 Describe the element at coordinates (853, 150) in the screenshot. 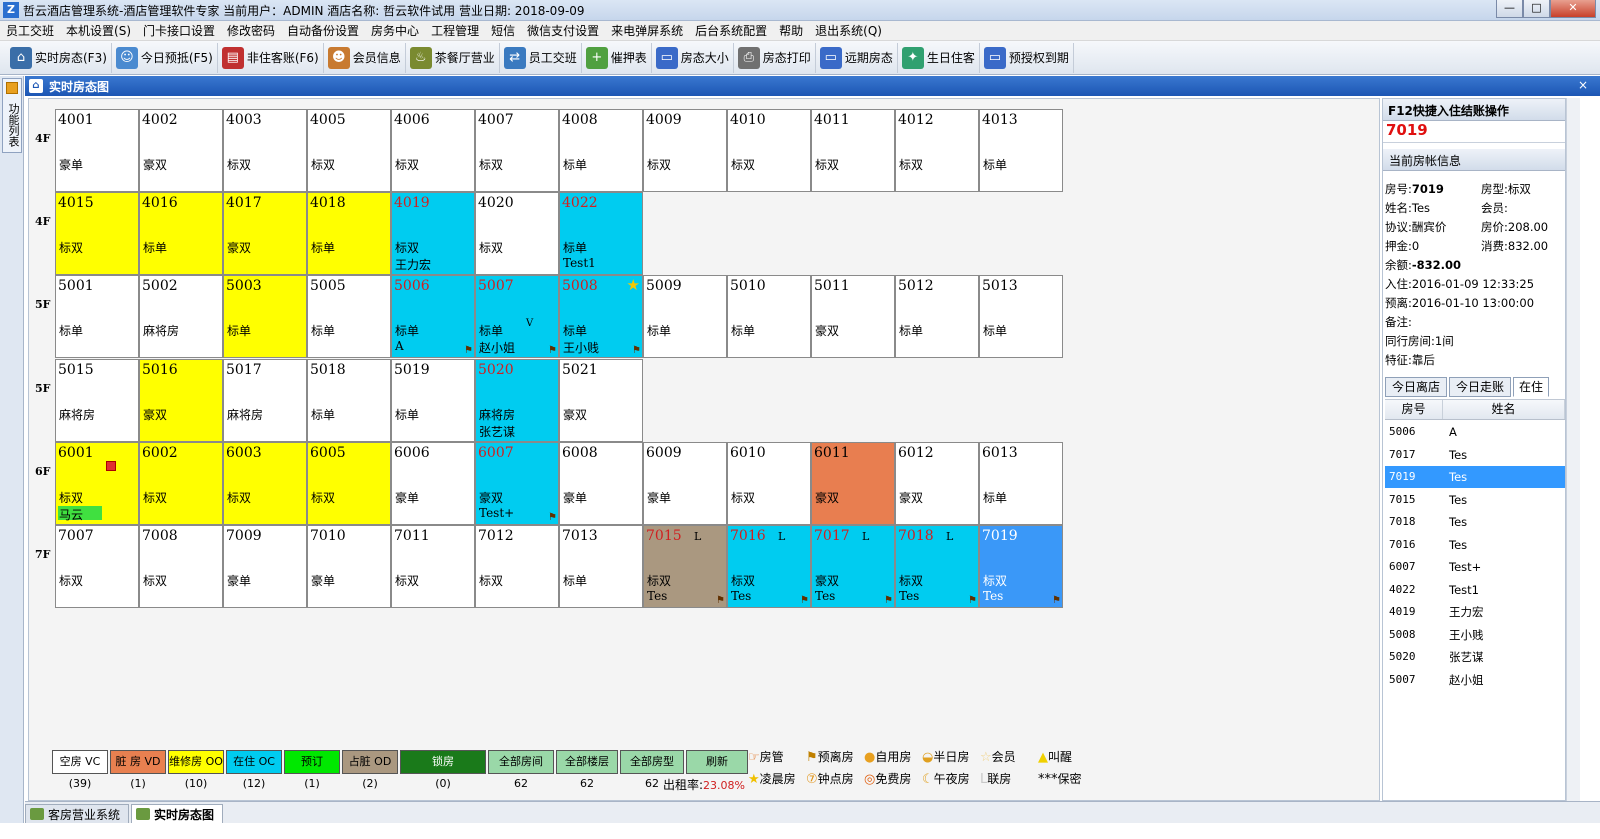

I see `room-cell: 4011 标双` at that location.